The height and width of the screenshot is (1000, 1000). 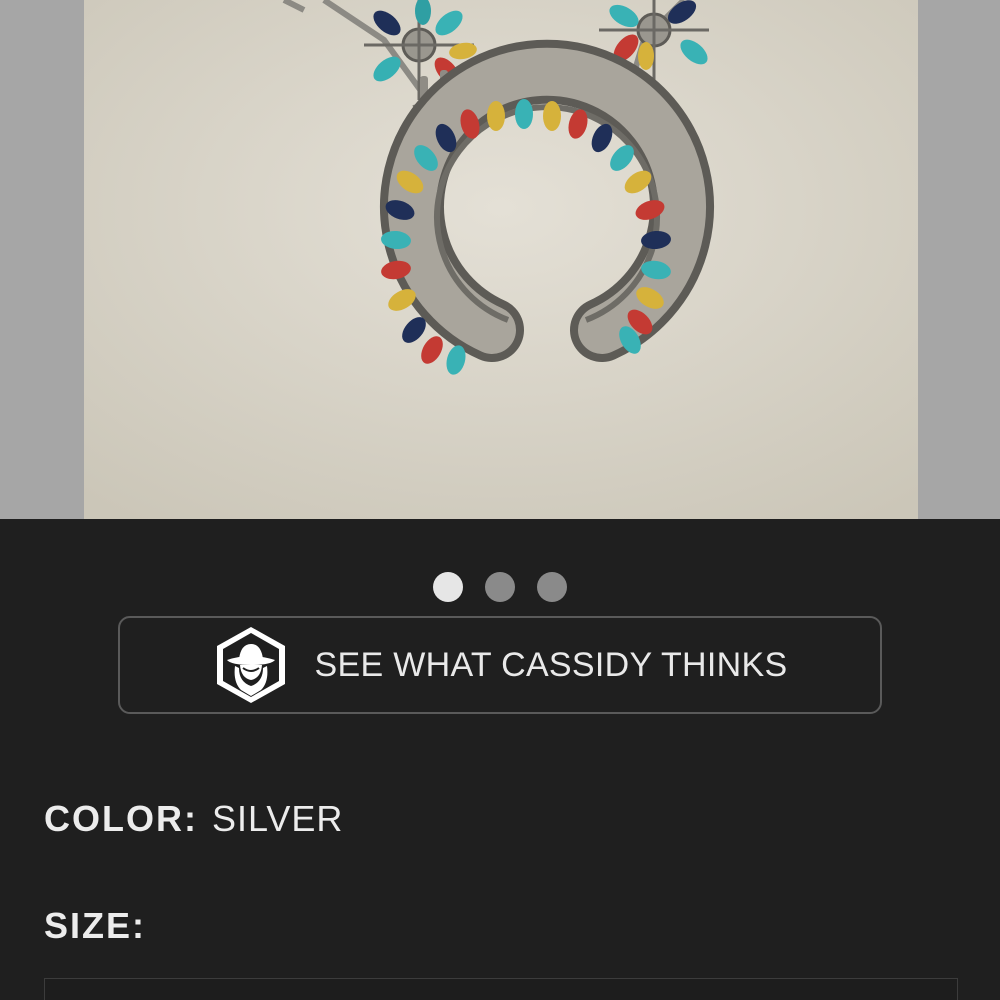 I want to click on cowgirl-hat-badge-icon, so click(x=250, y=665).